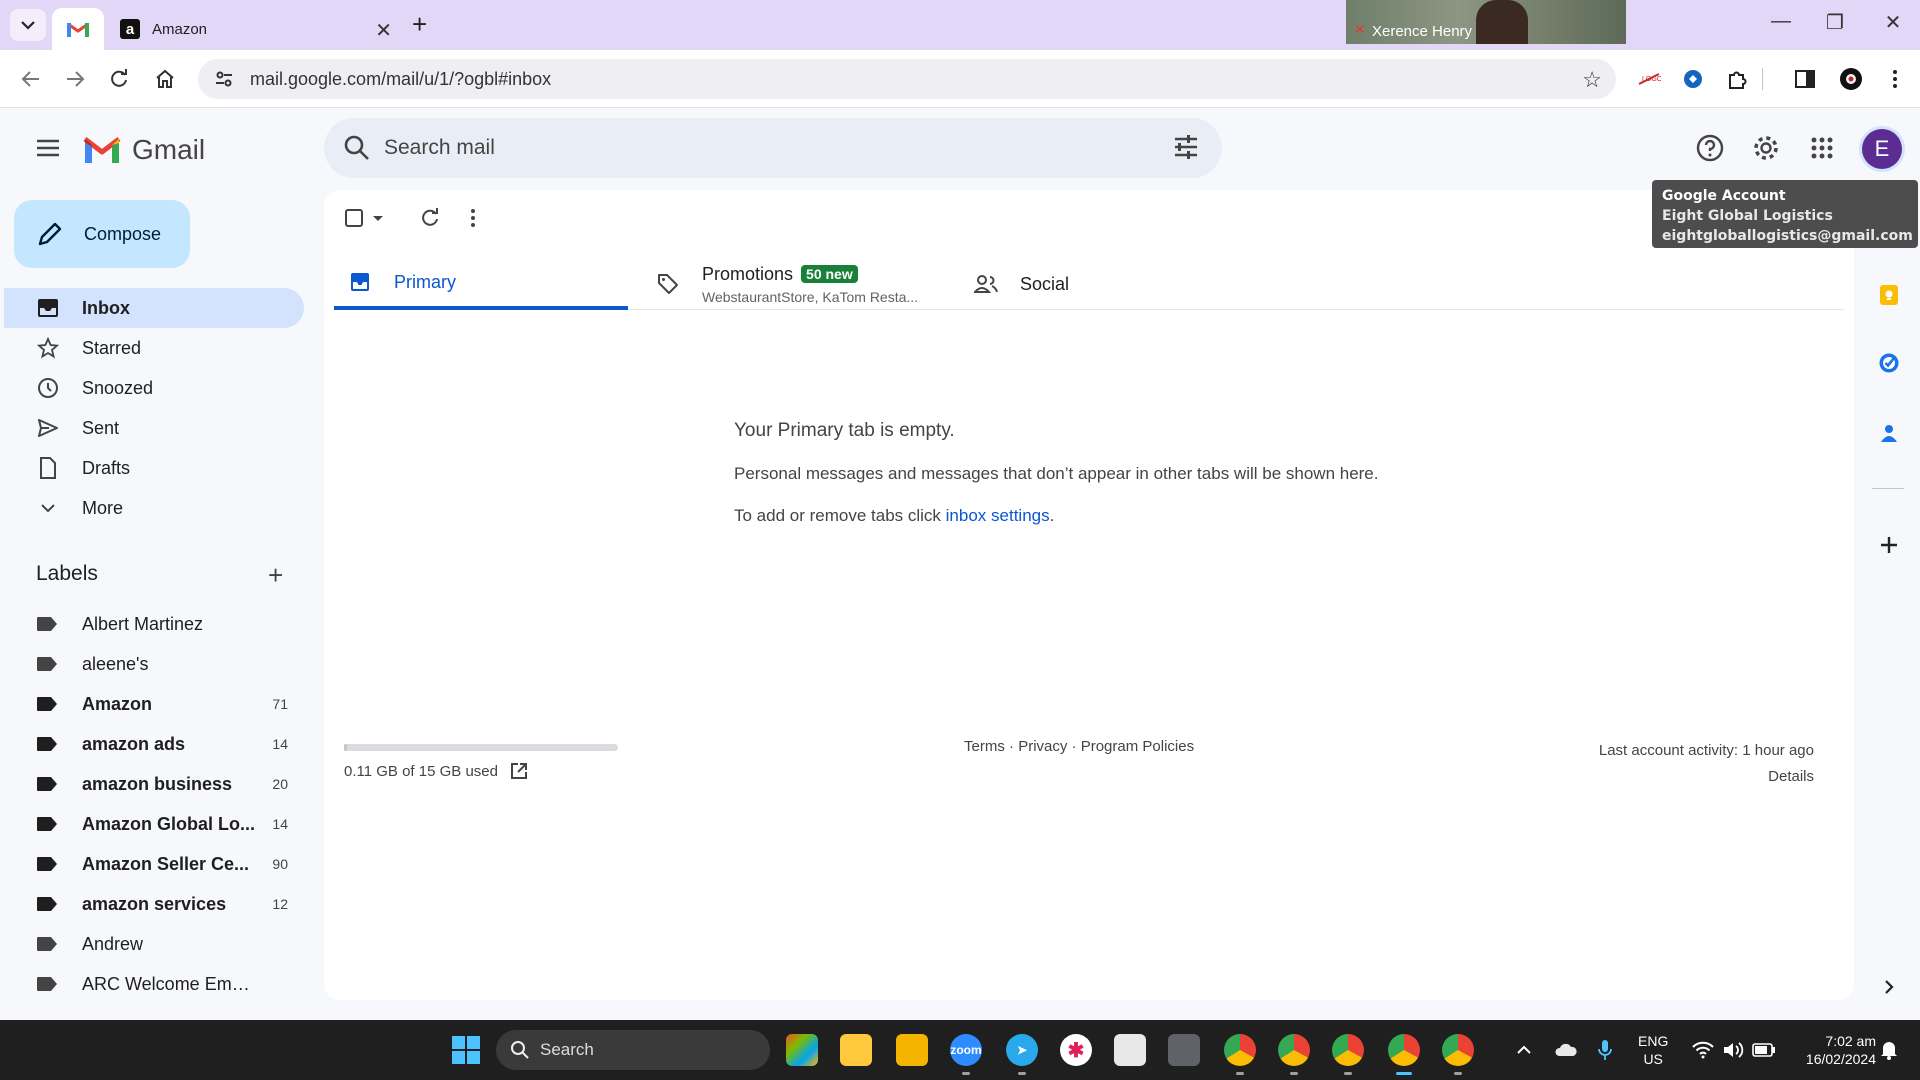 Image resolution: width=1920 pixels, height=1080 pixels. I want to click on onedrive-icon, so click(1566, 1050).